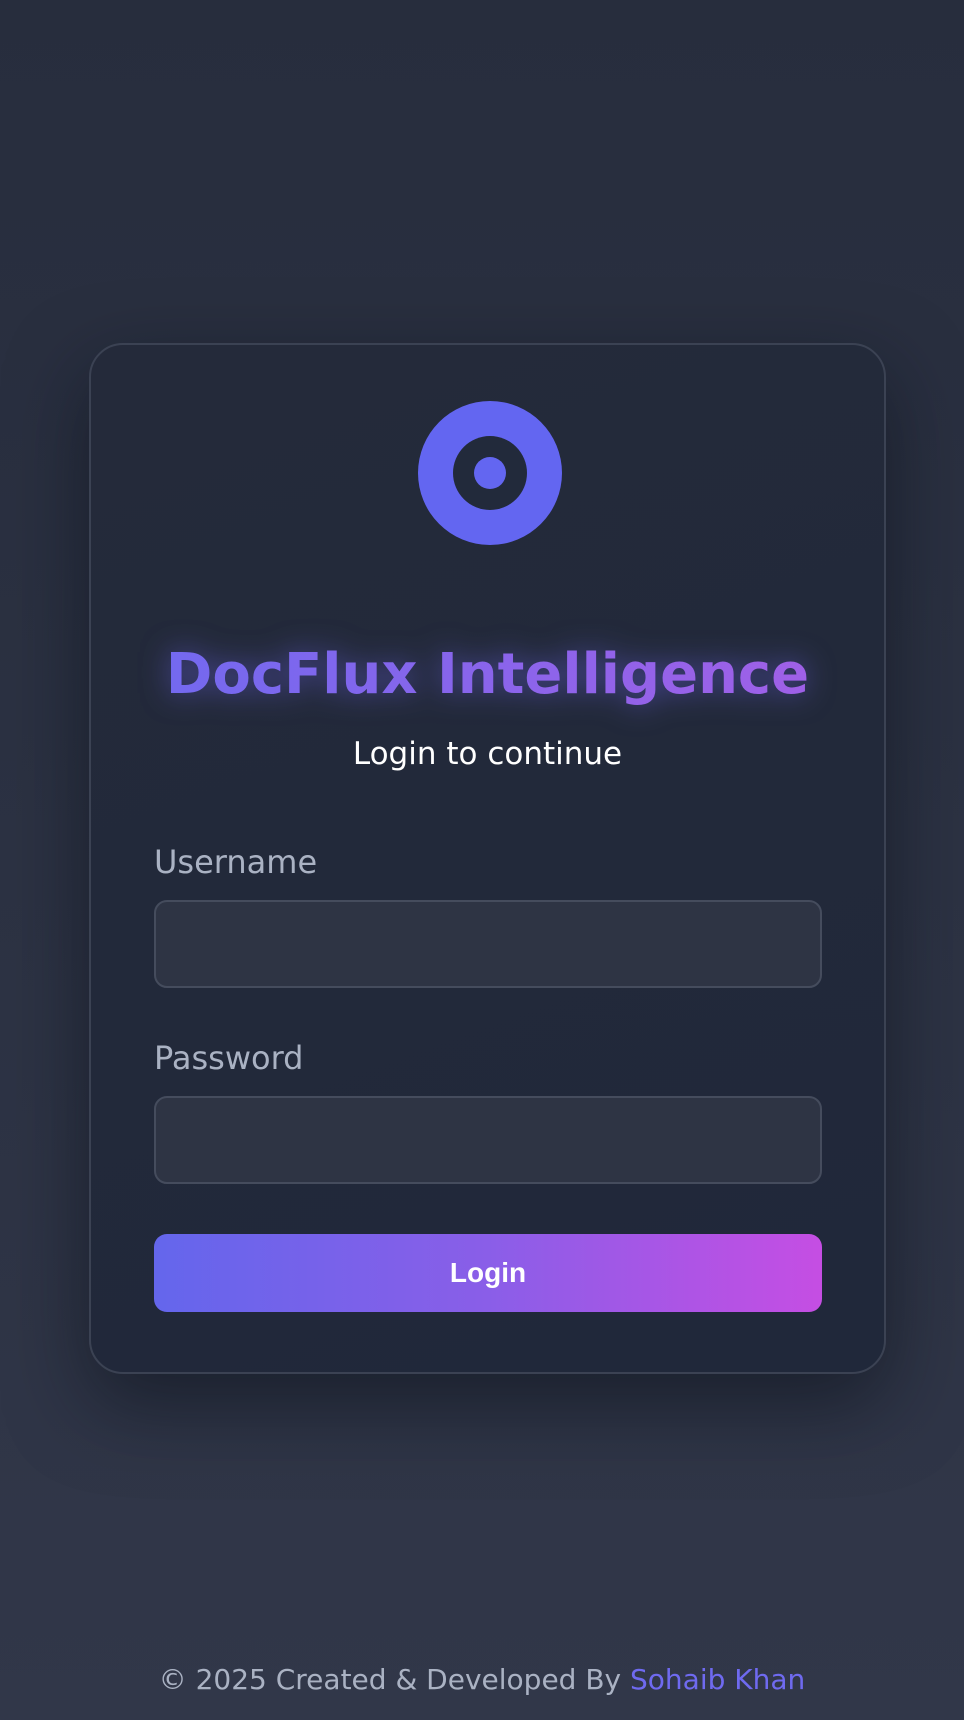 The width and height of the screenshot is (964, 1720). What do you see at coordinates (488, 1140) in the screenshot?
I see `password-input` at bounding box center [488, 1140].